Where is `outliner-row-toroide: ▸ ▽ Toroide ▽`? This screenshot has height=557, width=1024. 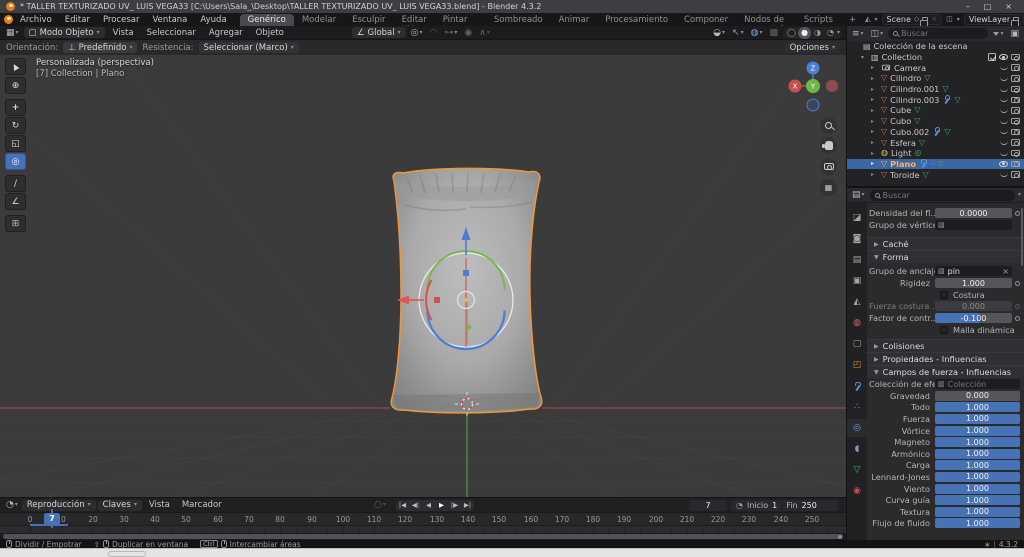 outliner-row-toroide: ▸ ▽ Toroide ▽ is located at coordinates (935, 174).